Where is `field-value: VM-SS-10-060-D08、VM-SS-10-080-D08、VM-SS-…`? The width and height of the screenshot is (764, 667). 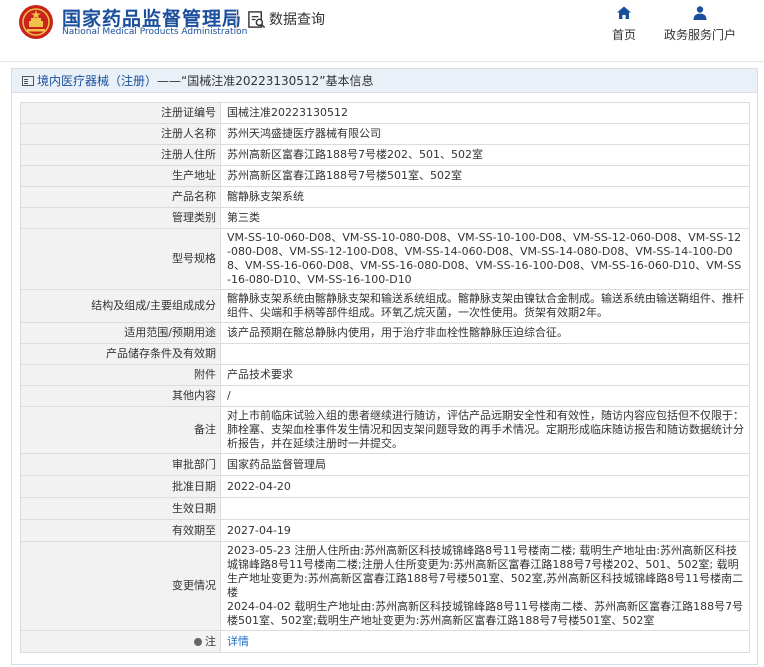 field-value: VM-SS-10-060-D08、VM-SS-10-080-D08、VM-SS-… is located at coordinates (485, 259).